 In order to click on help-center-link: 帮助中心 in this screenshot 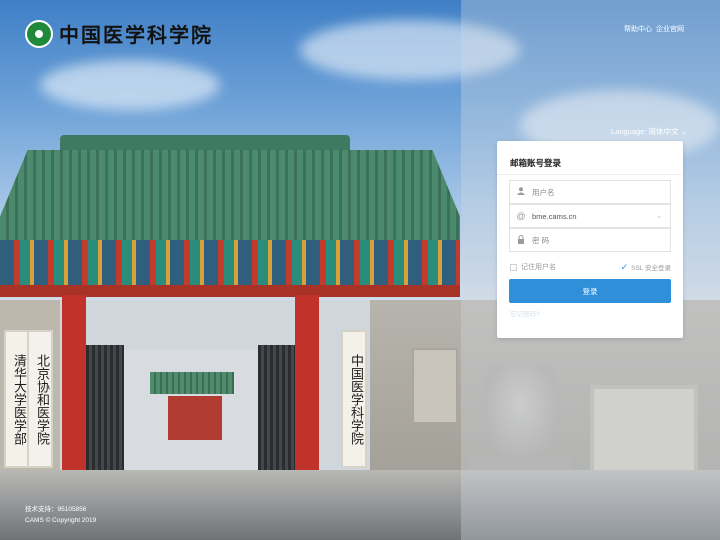, I will do `click(638, 29)`.